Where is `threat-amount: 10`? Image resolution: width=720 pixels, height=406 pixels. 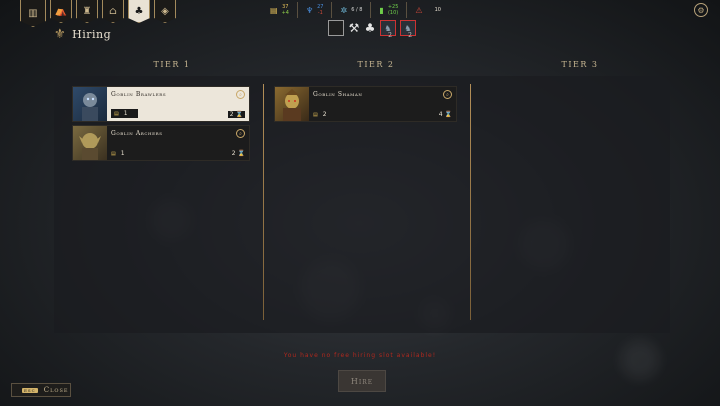
threat-amount: 10 is located at coordinates (437, 10).